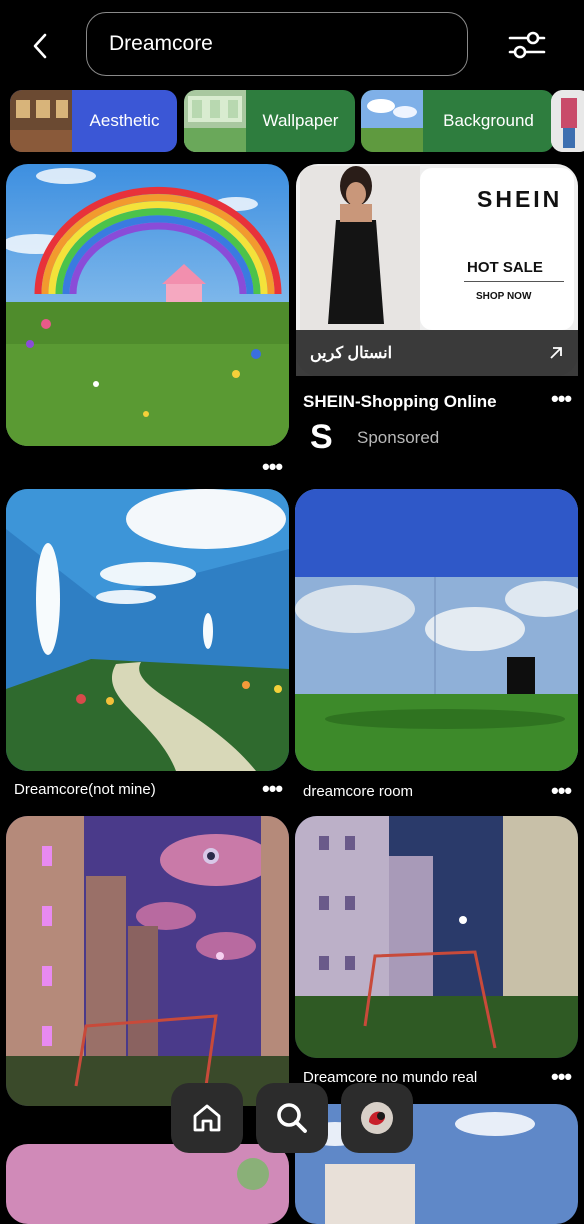  I want to click on pin-night-swings, so click(436, 937).